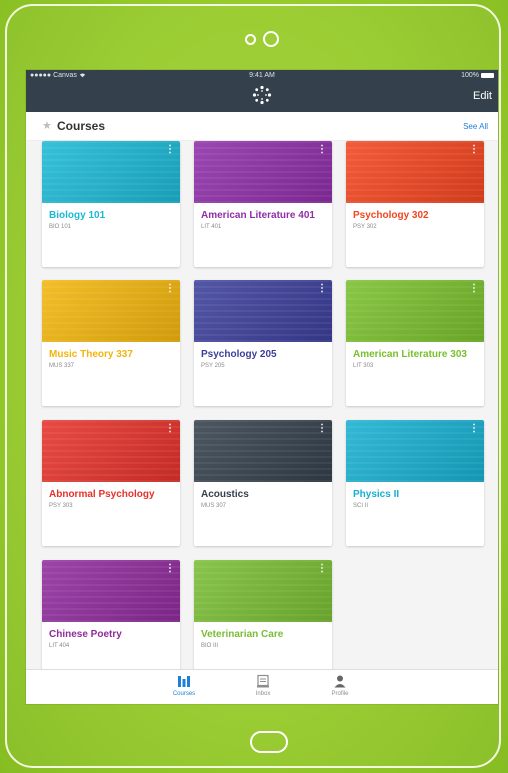 This screenshot has height=773, width=508. What do you see at coordinates (214, 506) in the screenshot?
I see `course-code: MUS 307` at bounding box center [214, 506].